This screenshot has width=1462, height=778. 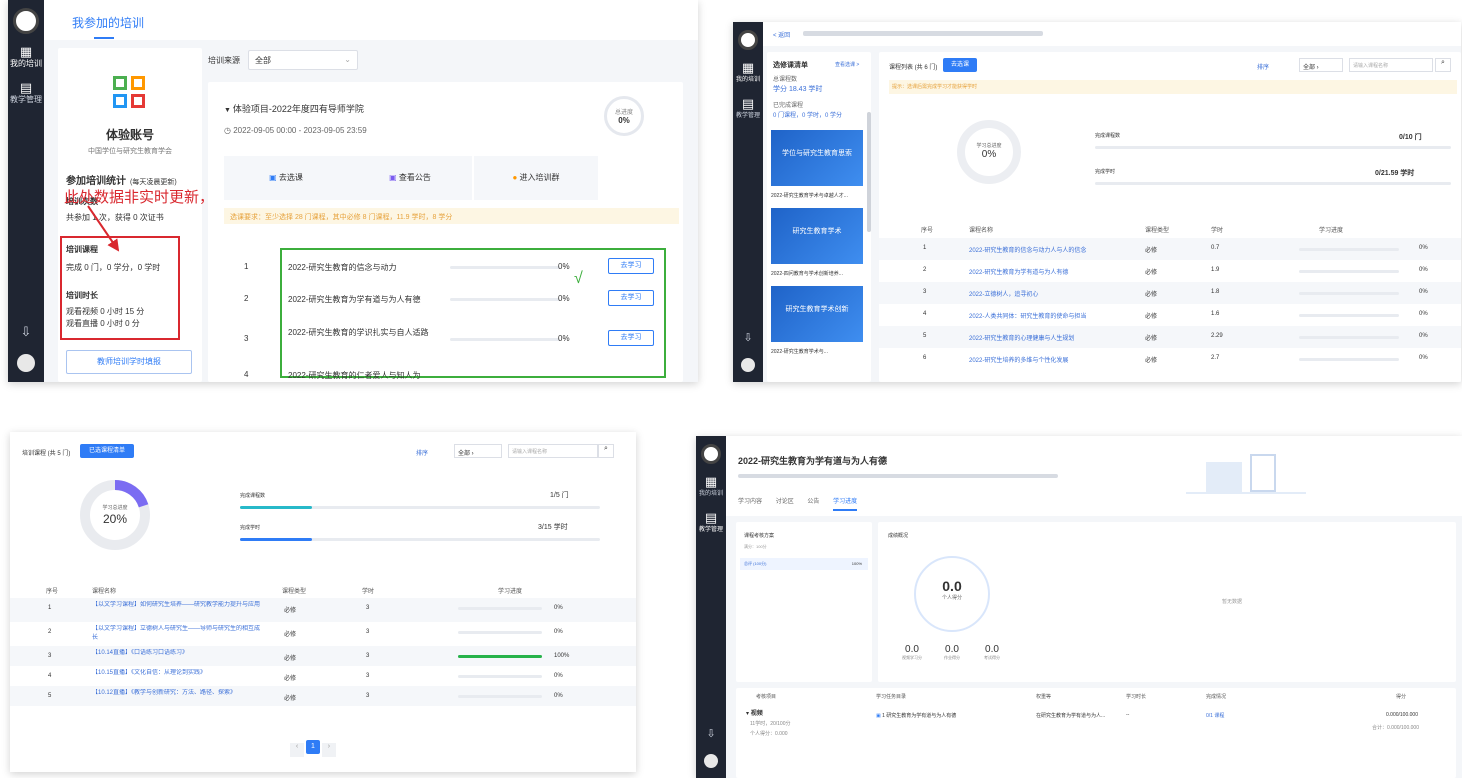 What do you see at coordinates (449, 339) in the screenshot?
I see `course-row: 3 2022-研究生教育的学识扎实与自人适路 0% 去学习` at bounding box center [449, 339].